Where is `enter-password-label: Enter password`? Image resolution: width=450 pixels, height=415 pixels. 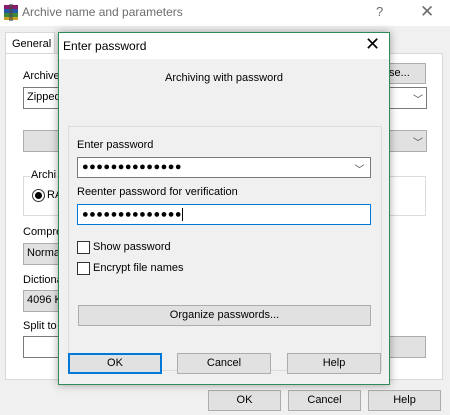 enter-password-label: Enter password is located at coordinates (115, 145).